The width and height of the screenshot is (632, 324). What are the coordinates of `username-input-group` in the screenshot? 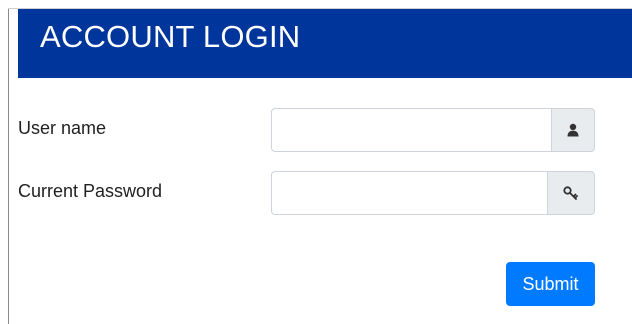 It's located at (433, 130).